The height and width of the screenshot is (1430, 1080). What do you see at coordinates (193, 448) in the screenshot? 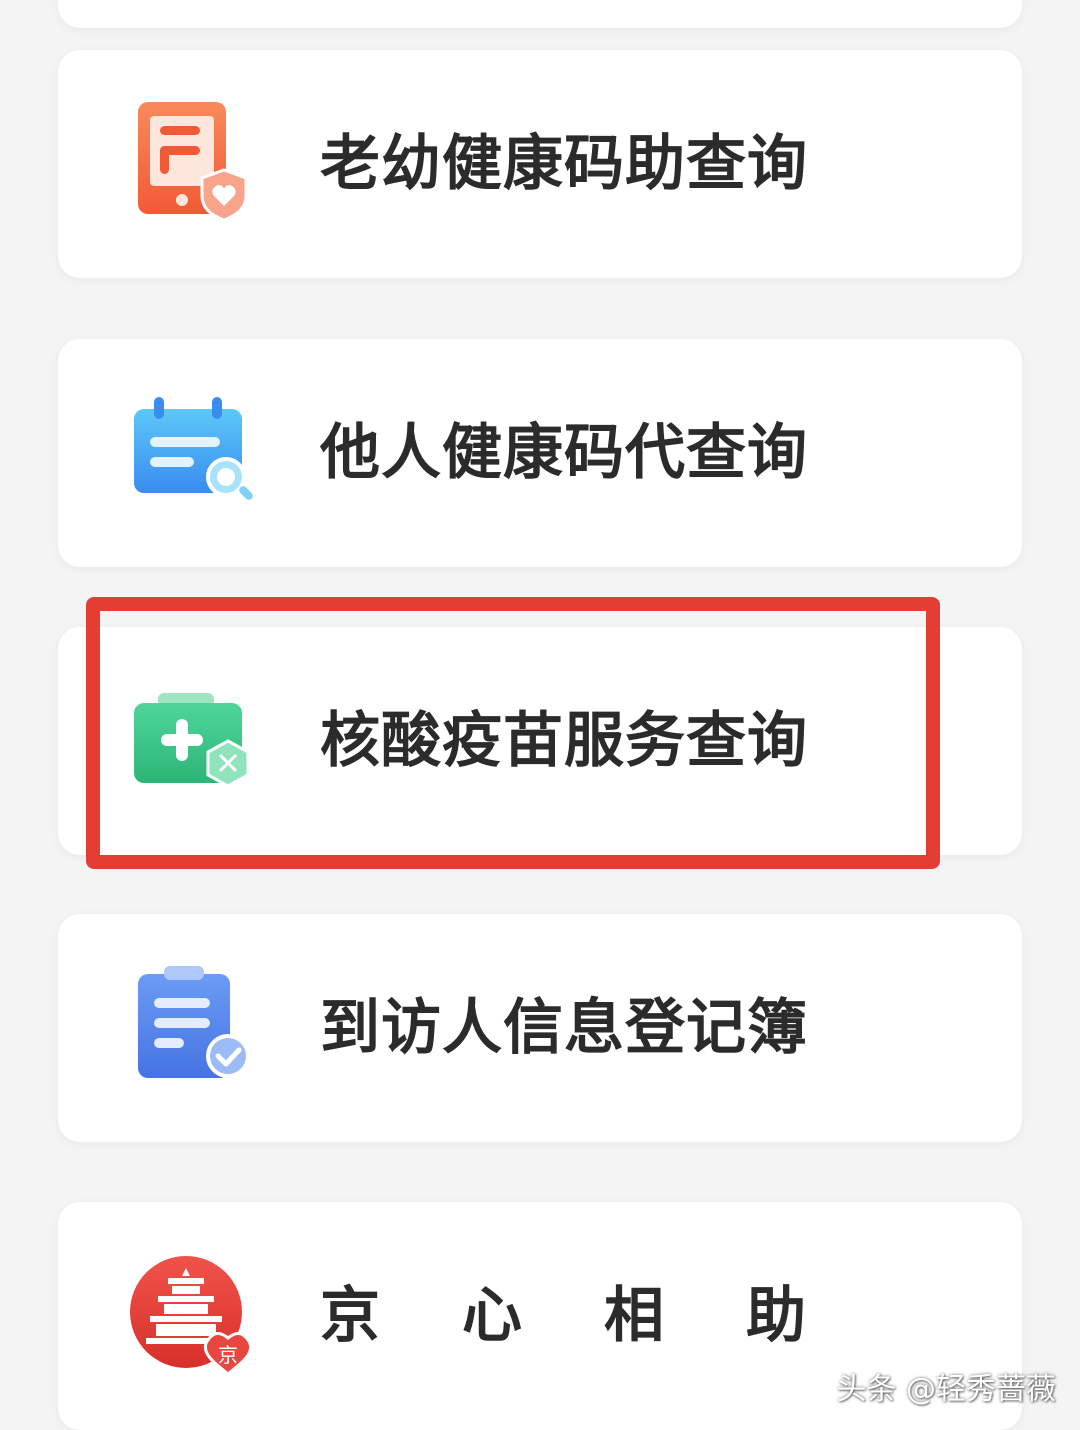
I see `calendar-search-icon` at bounding box center [193, 448].